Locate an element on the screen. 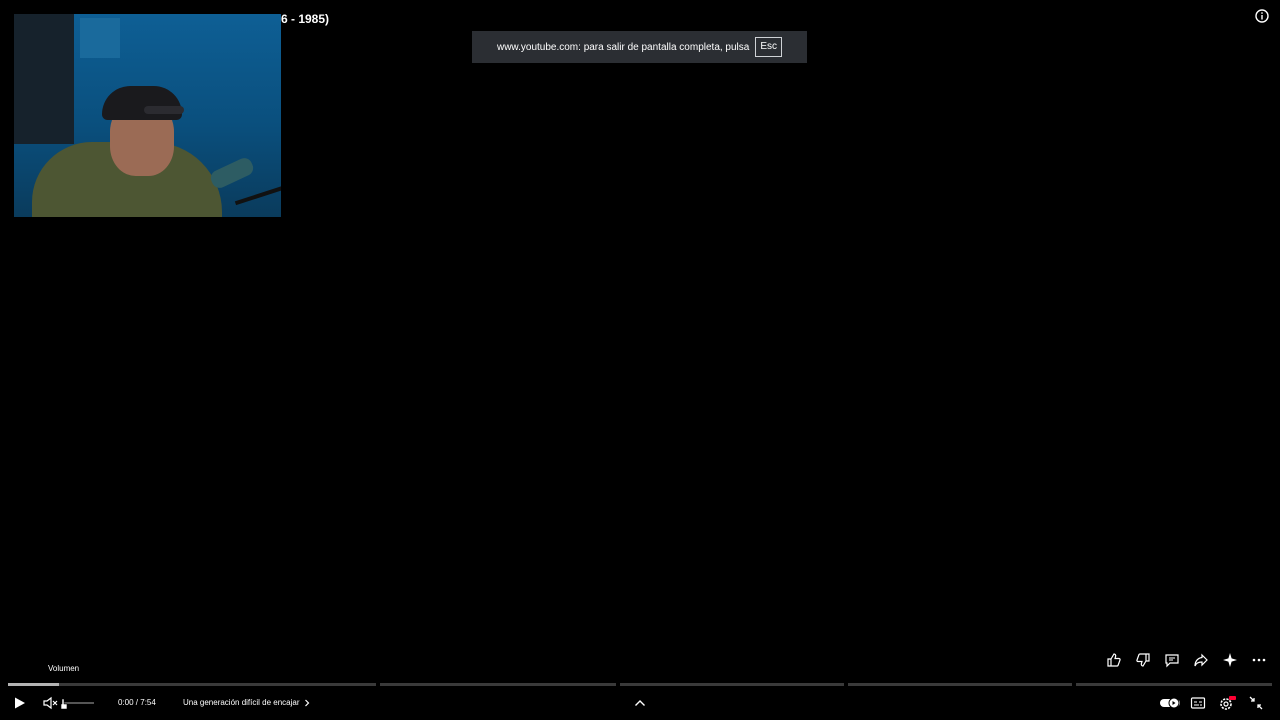 This screenshot has height=720, width=1280. time-display: 0:00 / 7:54 is located at coordinates (137, 702).